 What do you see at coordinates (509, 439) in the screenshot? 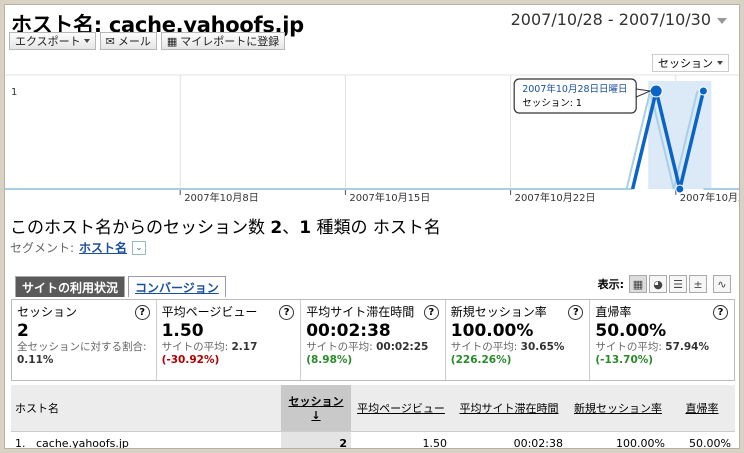
I see `time-cell: 00:02:38` at bounding box center [509, 439].